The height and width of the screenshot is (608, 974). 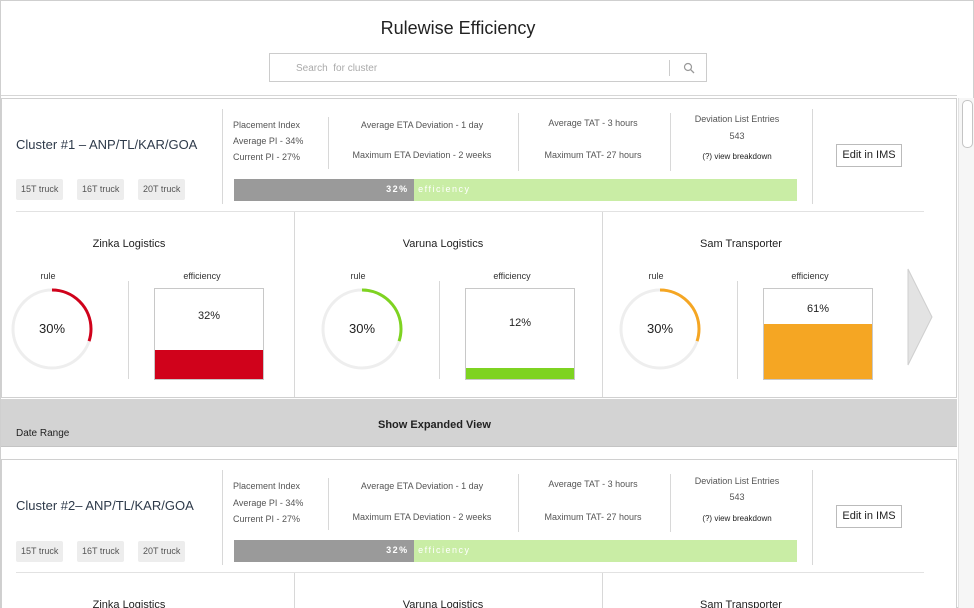 What do you see at coordinates (42, 433) in the screenshot?
I see `date-range-label: Date Range` at bounding box center [42, 433].